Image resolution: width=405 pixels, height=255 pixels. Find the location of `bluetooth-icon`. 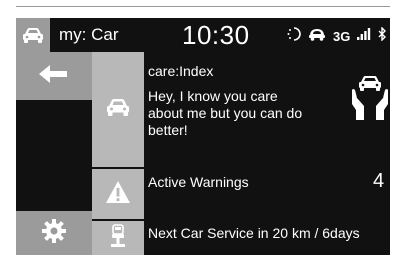

bluetooth-icon is located at coordinates (382, 35).